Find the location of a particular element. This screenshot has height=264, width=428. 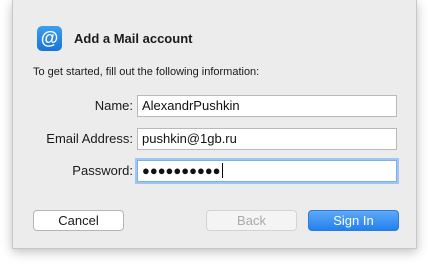

at-sign-glyph: @ is located at coordinates (49, 38).